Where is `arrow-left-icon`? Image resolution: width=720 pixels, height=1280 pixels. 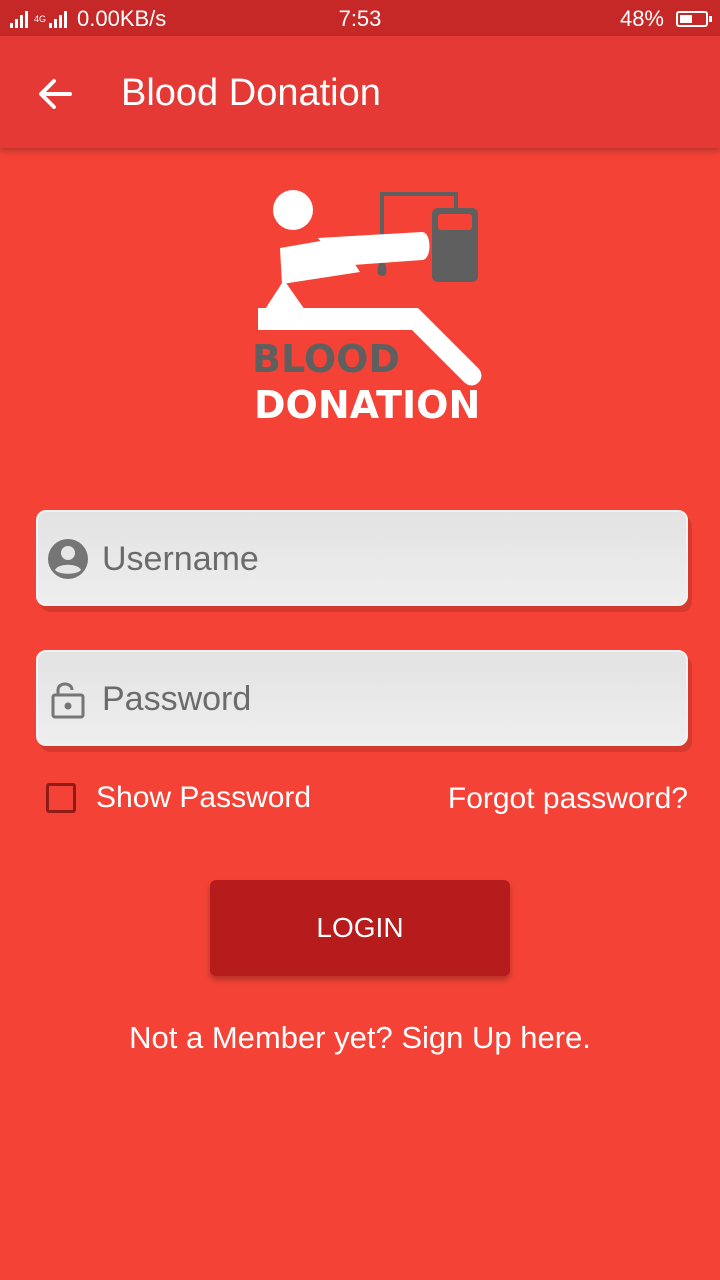 arrow-left-icon is located at coordinates (55, 94).